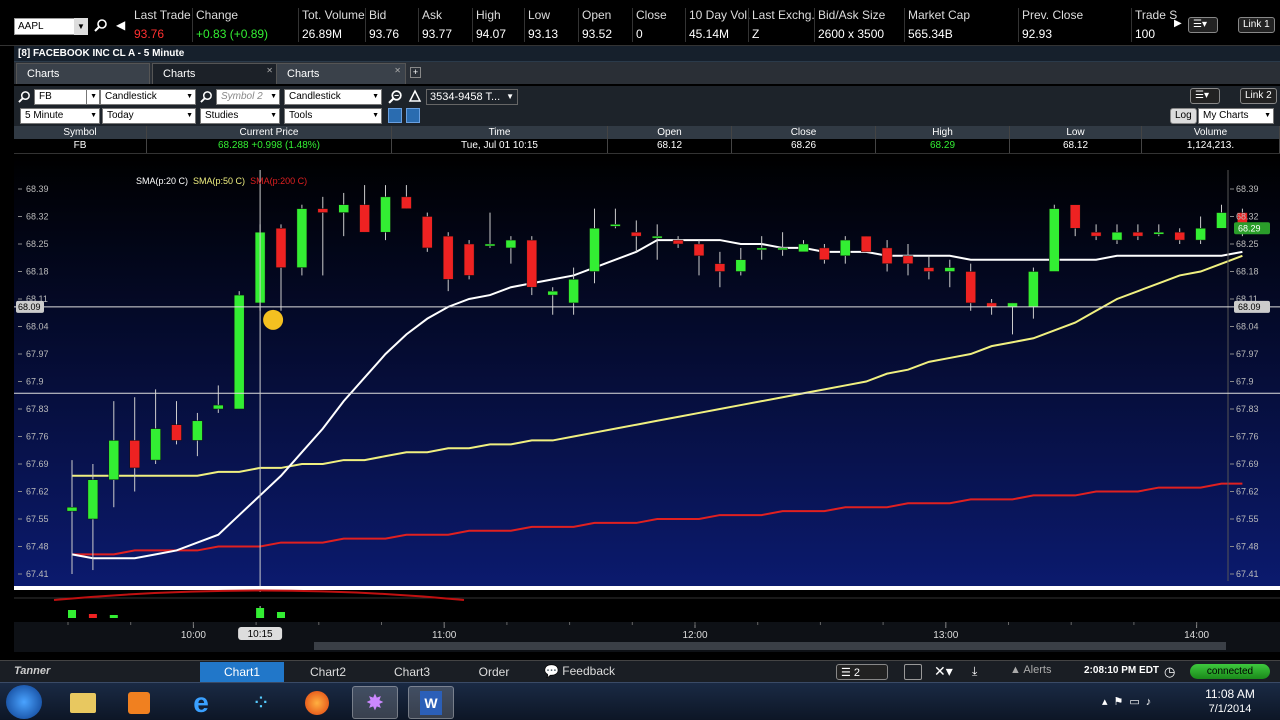  I want to click on tab-chart1: Chart1, so click(242, 672).